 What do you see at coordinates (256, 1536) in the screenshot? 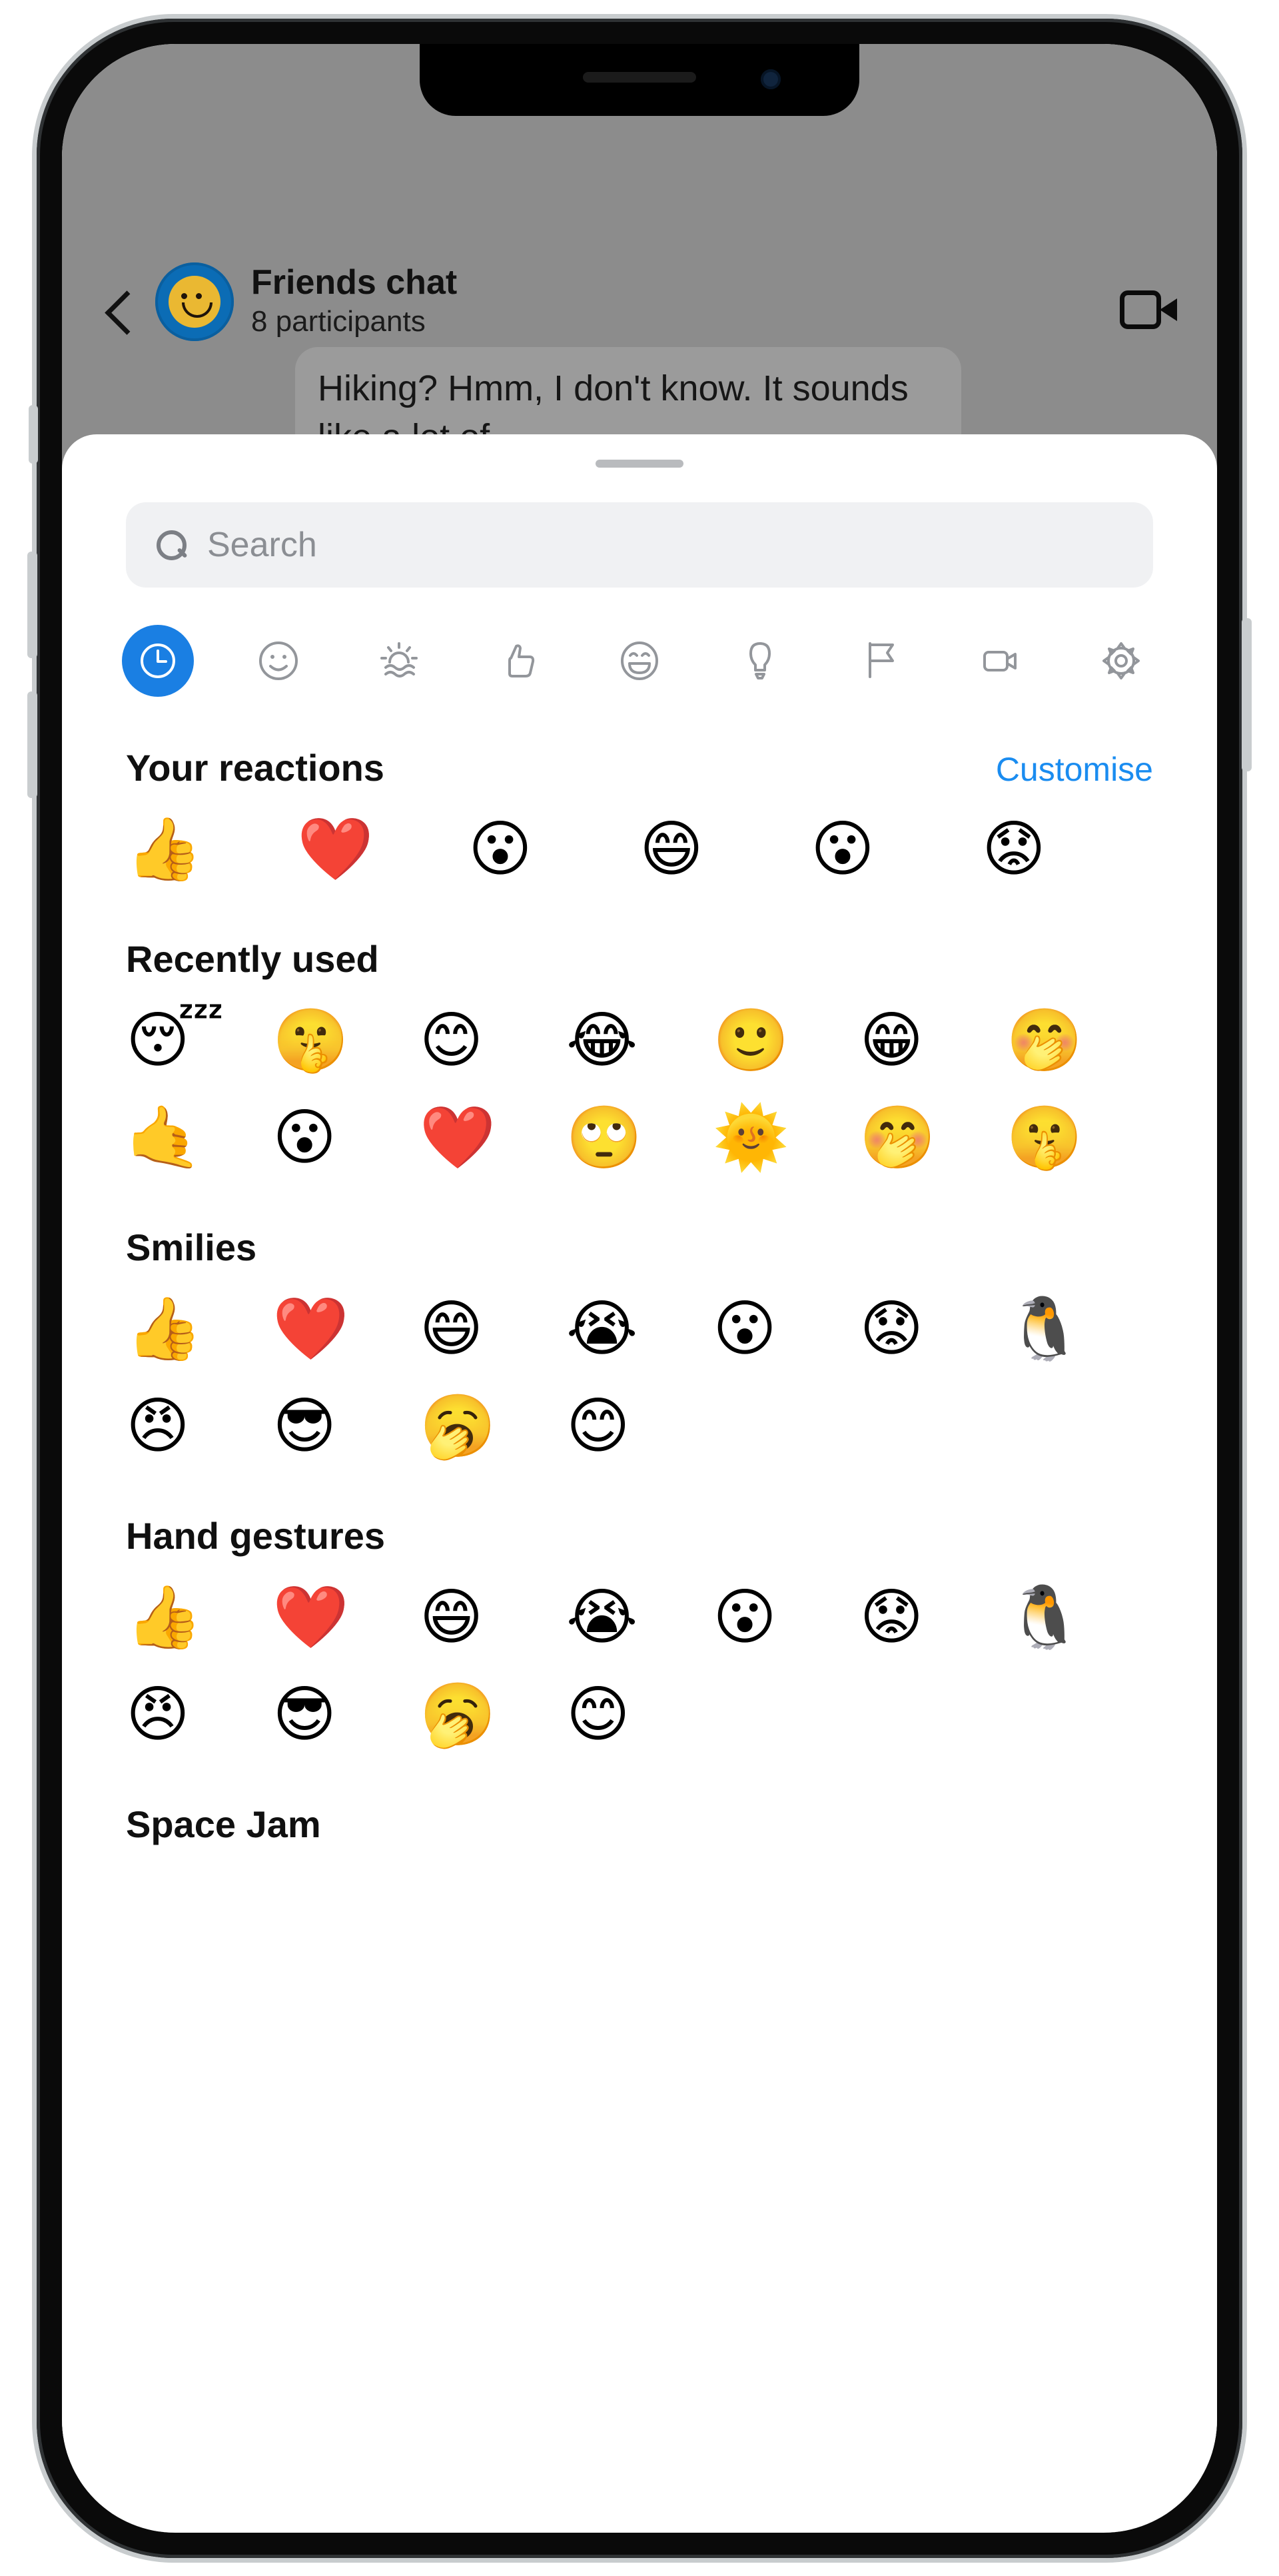
I see `section-title: Hand gestures` at bounding box center [256, 1536].